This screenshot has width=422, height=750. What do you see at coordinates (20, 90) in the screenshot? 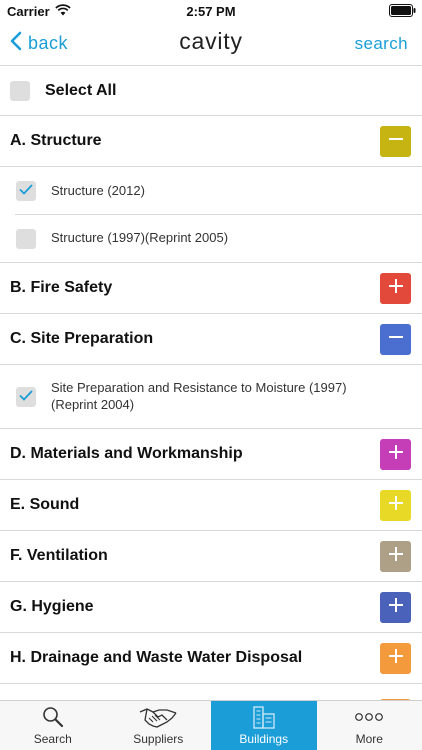
I see `select-all-checkbox` at bounding box center [20, 90].